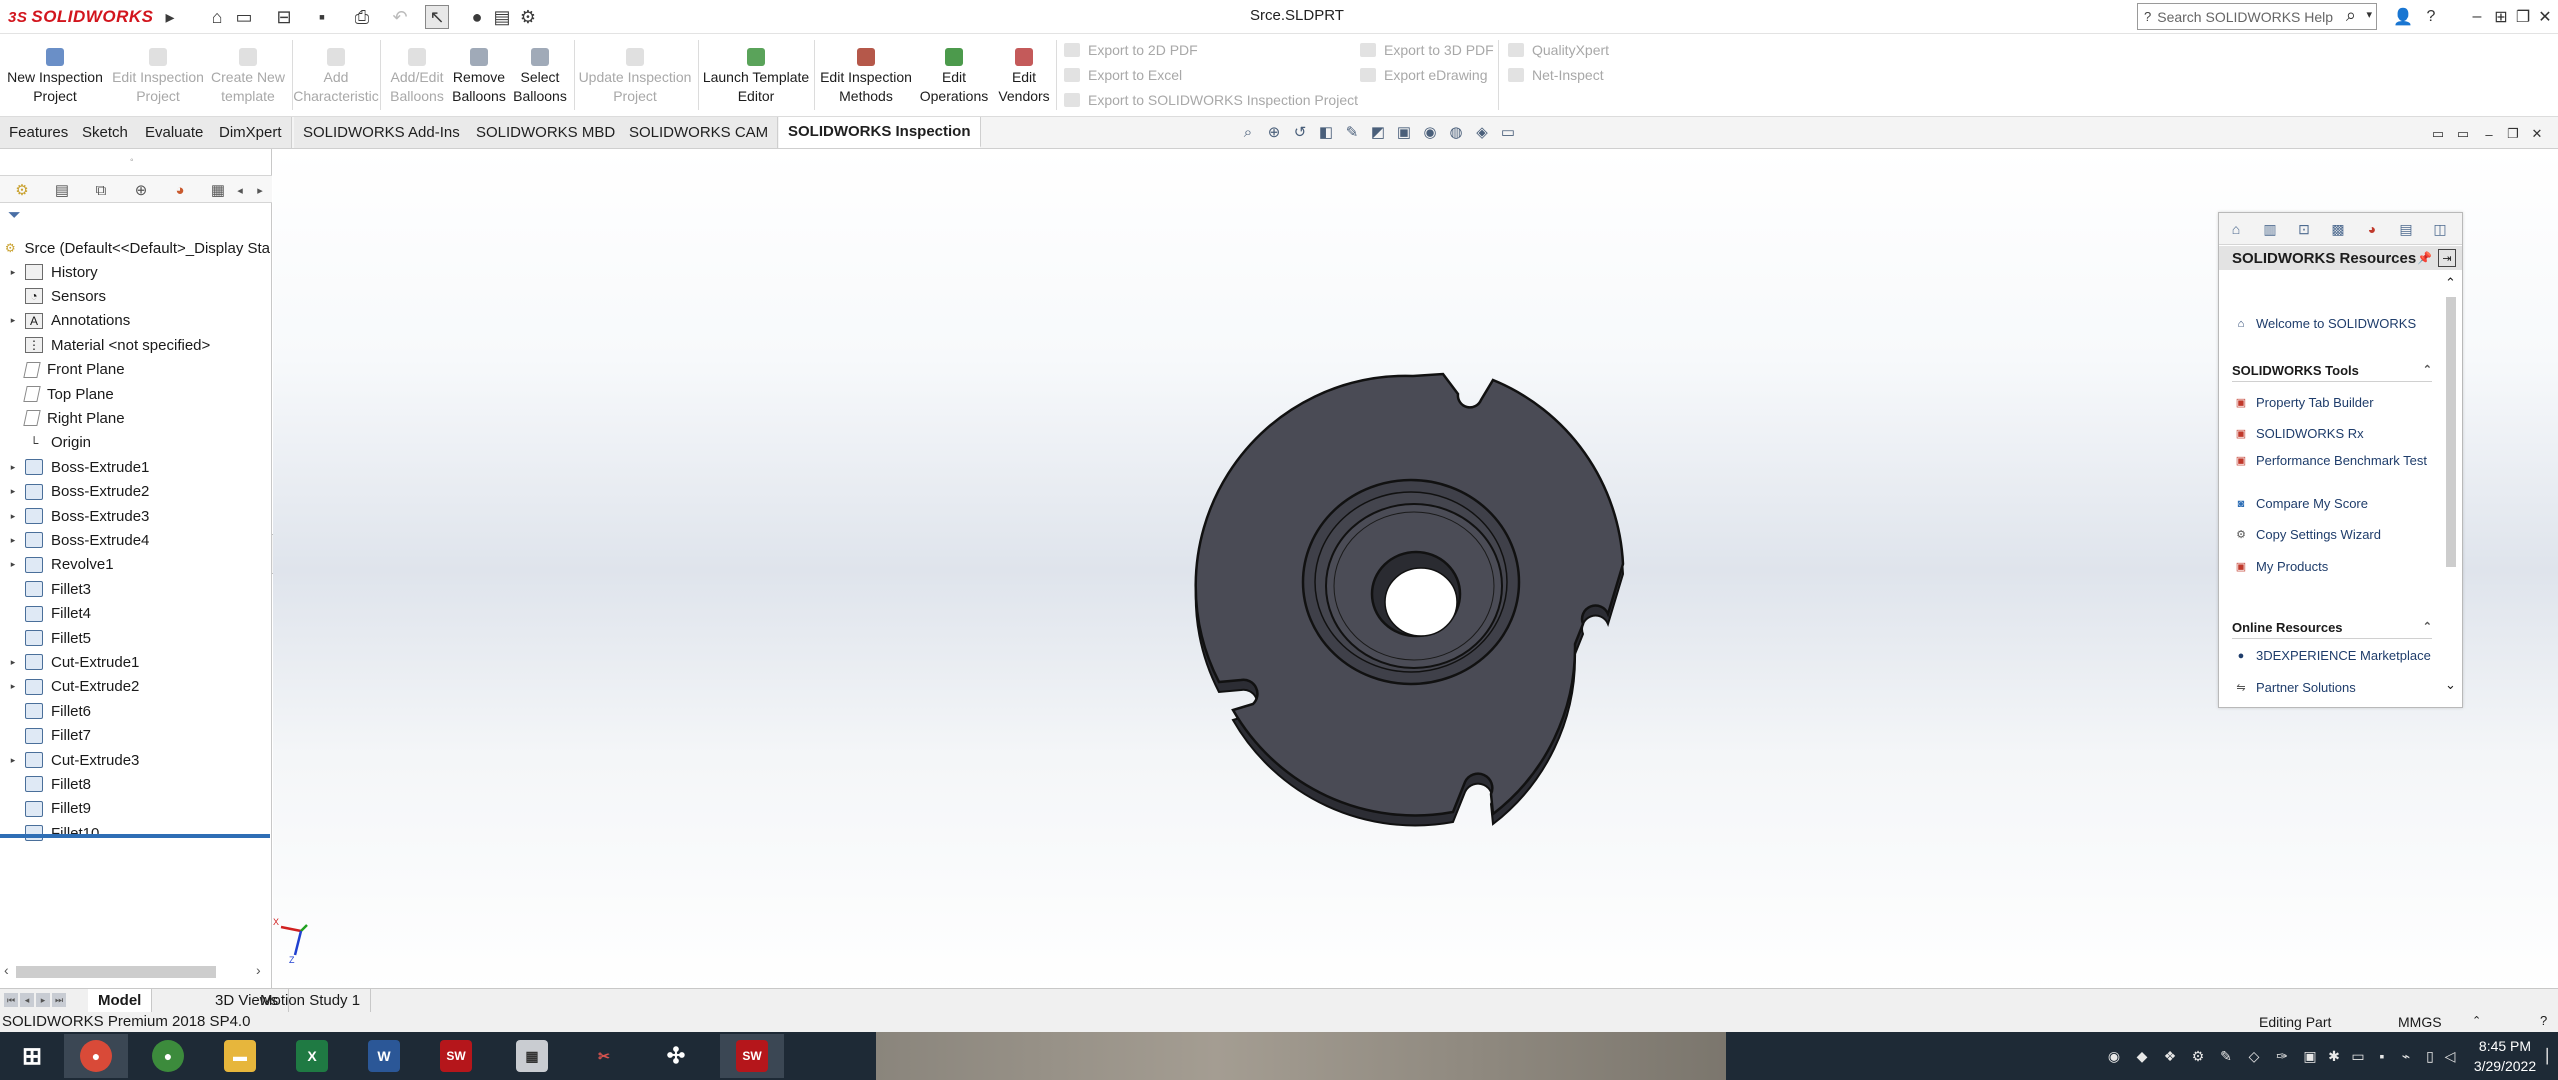 The width and height of the screenshot is (2558, 1080). Describe the element at coordinates (2450, 1056) in the screenshot. I see `volume-icon: ◁` at that location.